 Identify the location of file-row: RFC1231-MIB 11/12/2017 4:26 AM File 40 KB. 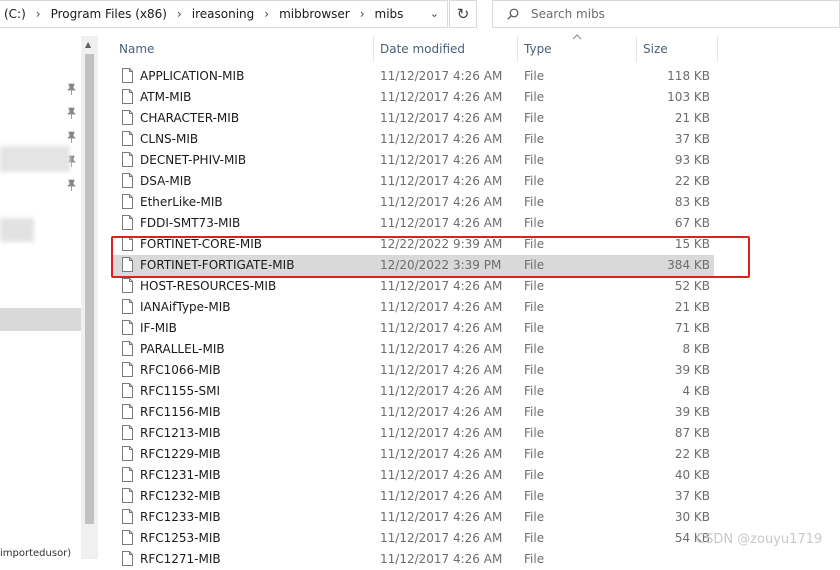
(413, 475).